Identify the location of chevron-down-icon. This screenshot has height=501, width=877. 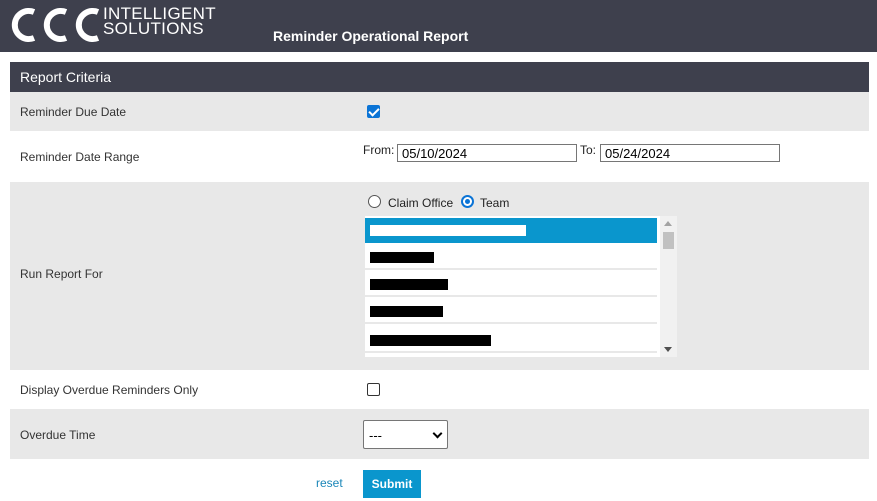
(437, 433).